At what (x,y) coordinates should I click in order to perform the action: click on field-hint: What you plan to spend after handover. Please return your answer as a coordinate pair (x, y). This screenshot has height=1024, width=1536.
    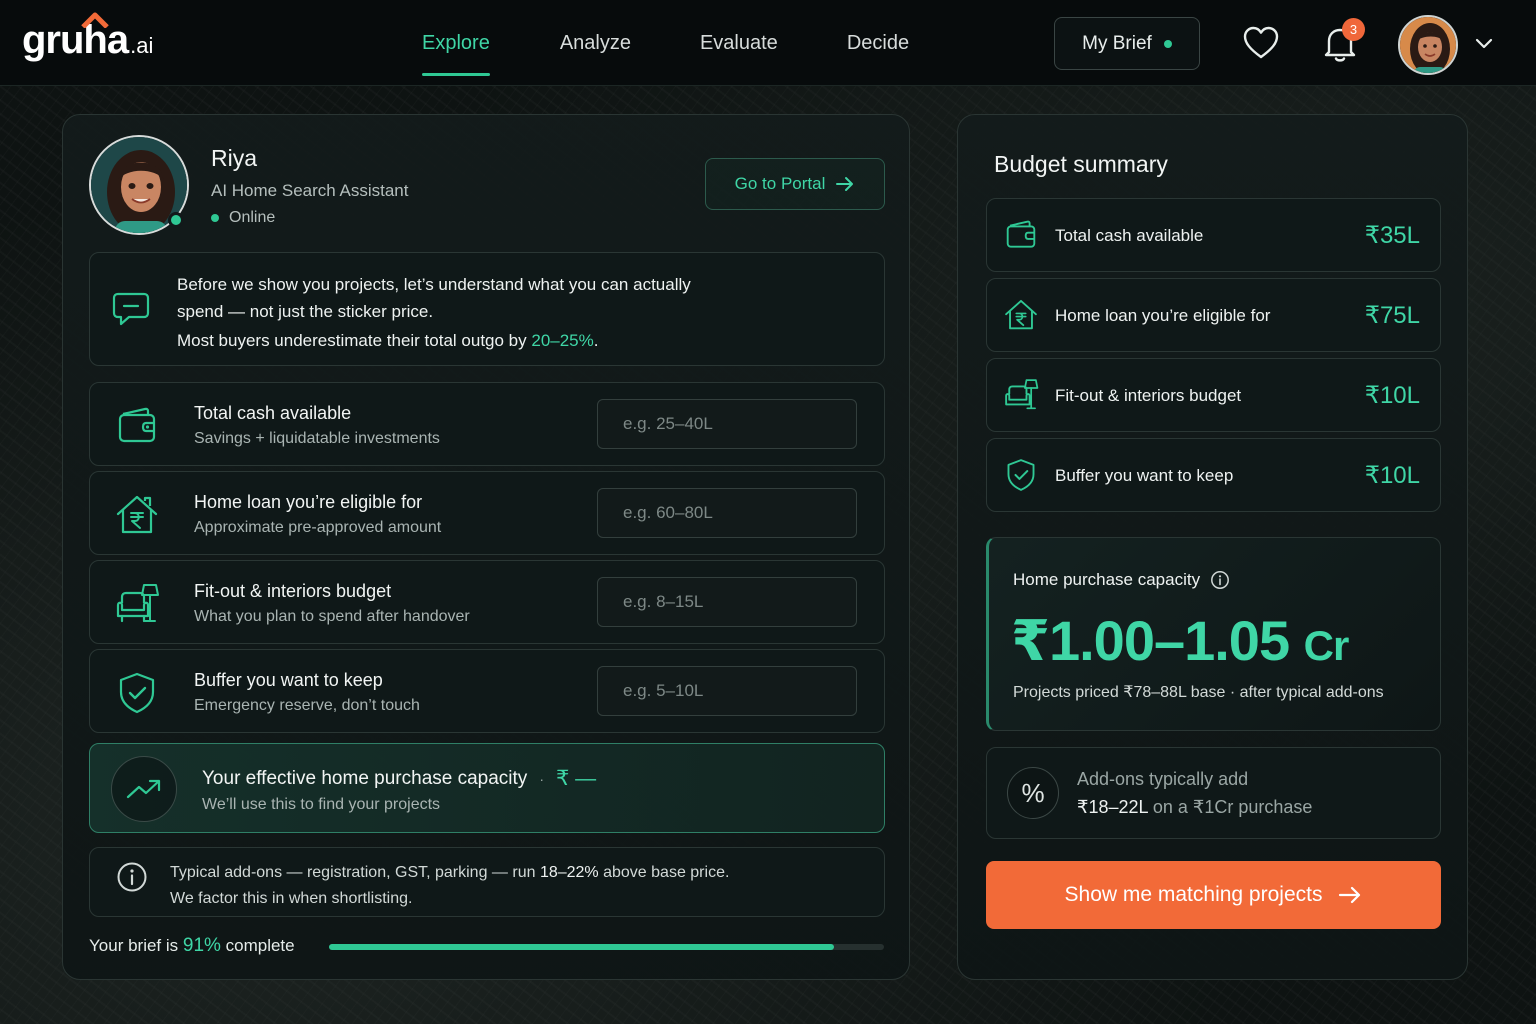
    Looking at the image, I should click on (332, 616).